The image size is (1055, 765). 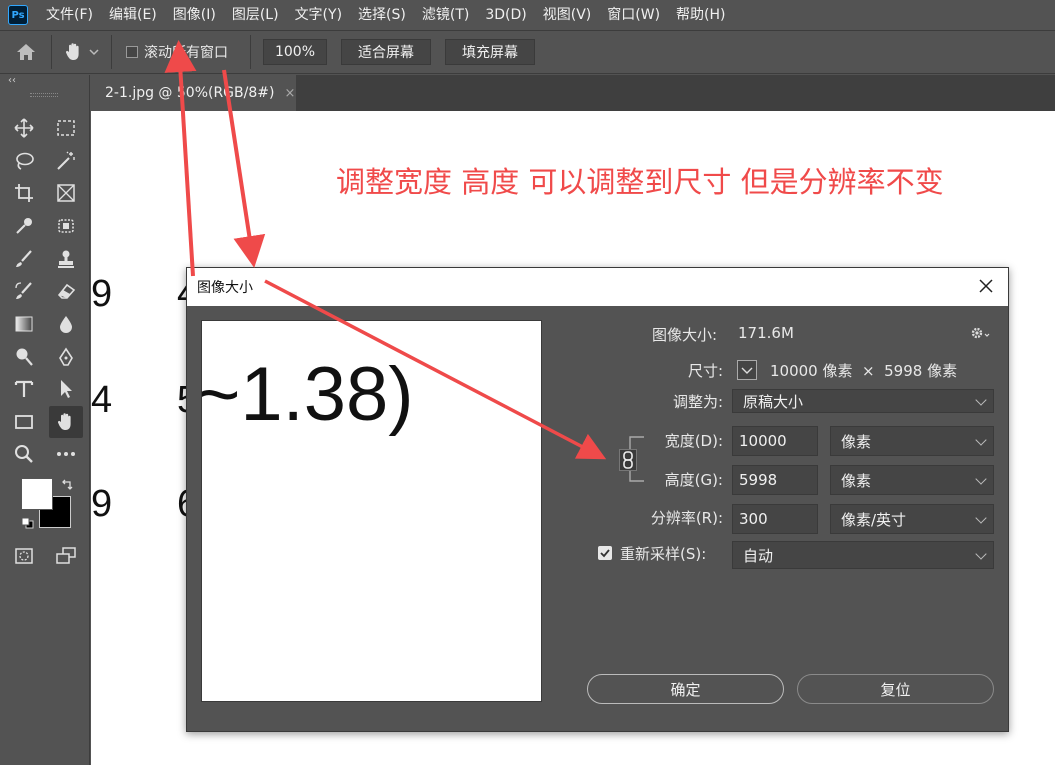 What do you see at coordinates (766, 333) in the screenshot?
I see `image-size-value: 171.6M` at bounding box center [766, 333].